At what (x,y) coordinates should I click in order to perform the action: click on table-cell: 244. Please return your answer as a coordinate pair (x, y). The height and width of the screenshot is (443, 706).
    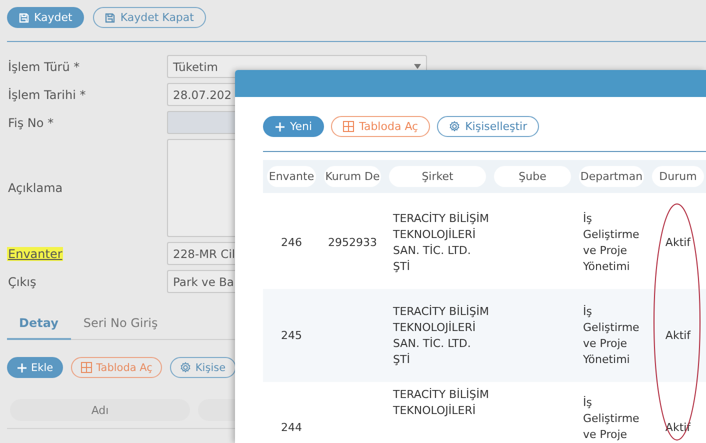
    Looking at the image, I should click on (291, 427).